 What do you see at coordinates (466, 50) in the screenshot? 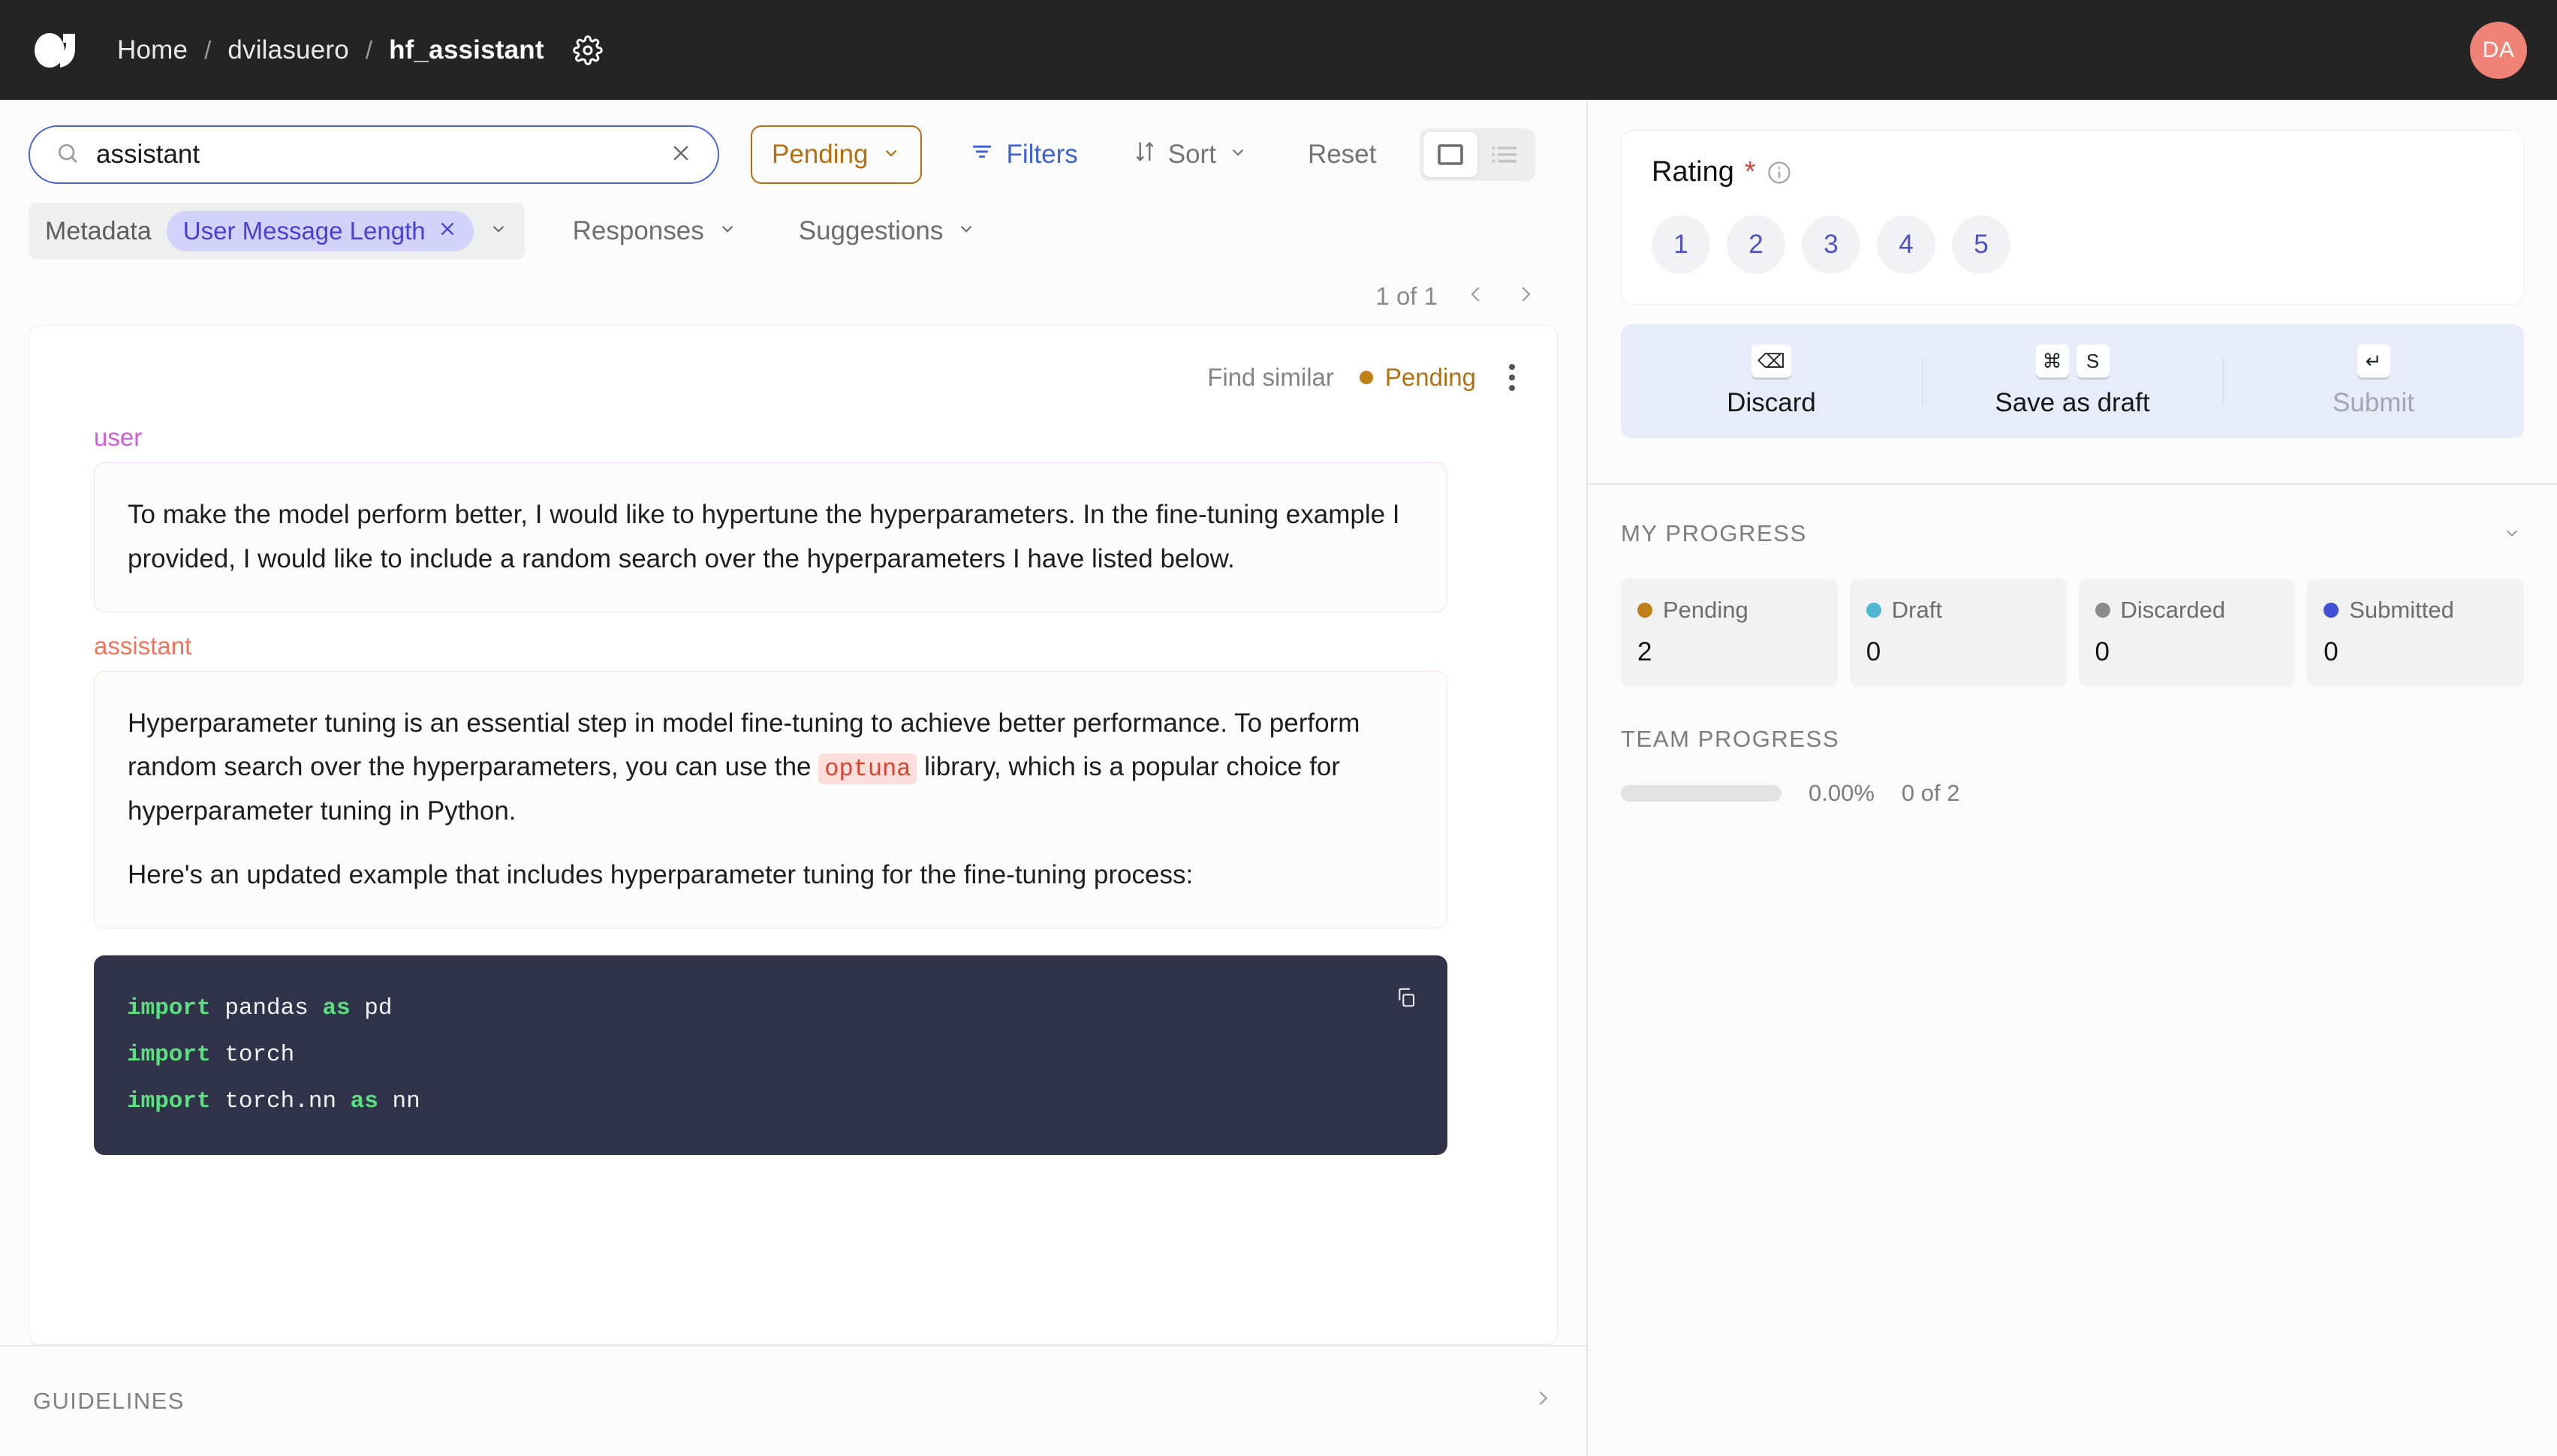
I see `breadcrumb-dataset: hf_assistant` at bounding box center [466, 50].